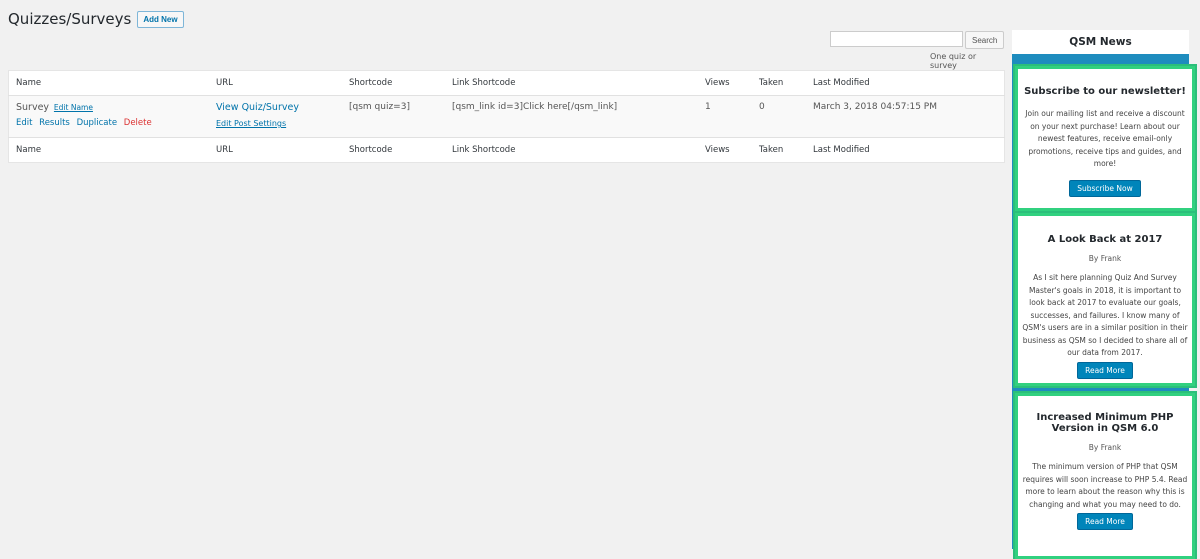 This screenshot has width=1200, height=559. I want to click on search-button: Search, so click(985, 40).